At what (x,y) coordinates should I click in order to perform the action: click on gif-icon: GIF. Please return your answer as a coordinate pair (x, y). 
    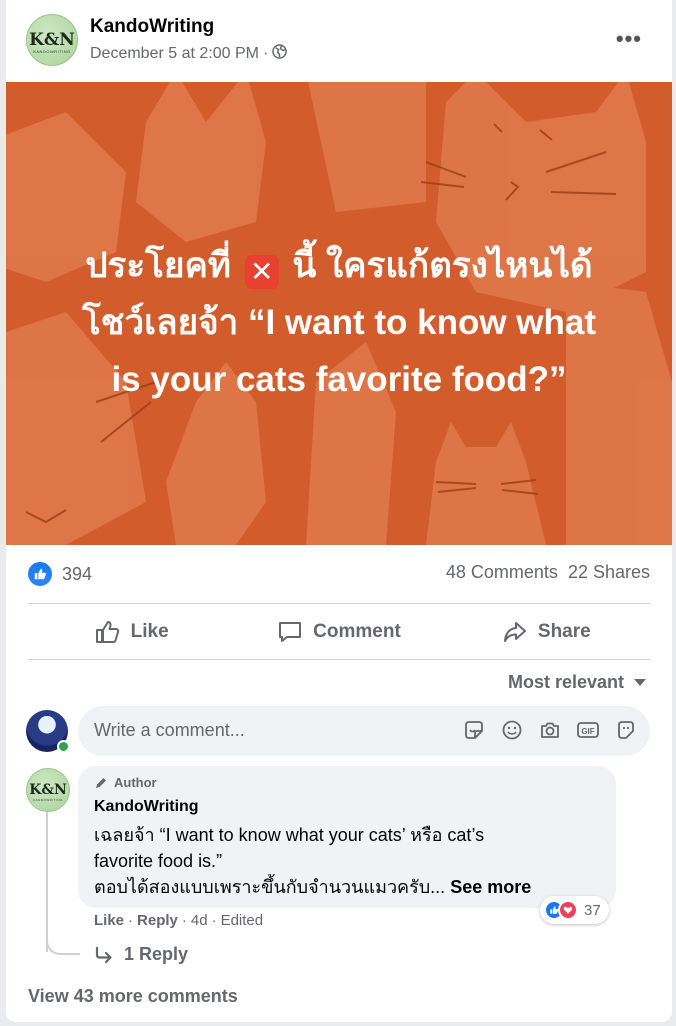
    Looking at the image, I should click on (588, 730).